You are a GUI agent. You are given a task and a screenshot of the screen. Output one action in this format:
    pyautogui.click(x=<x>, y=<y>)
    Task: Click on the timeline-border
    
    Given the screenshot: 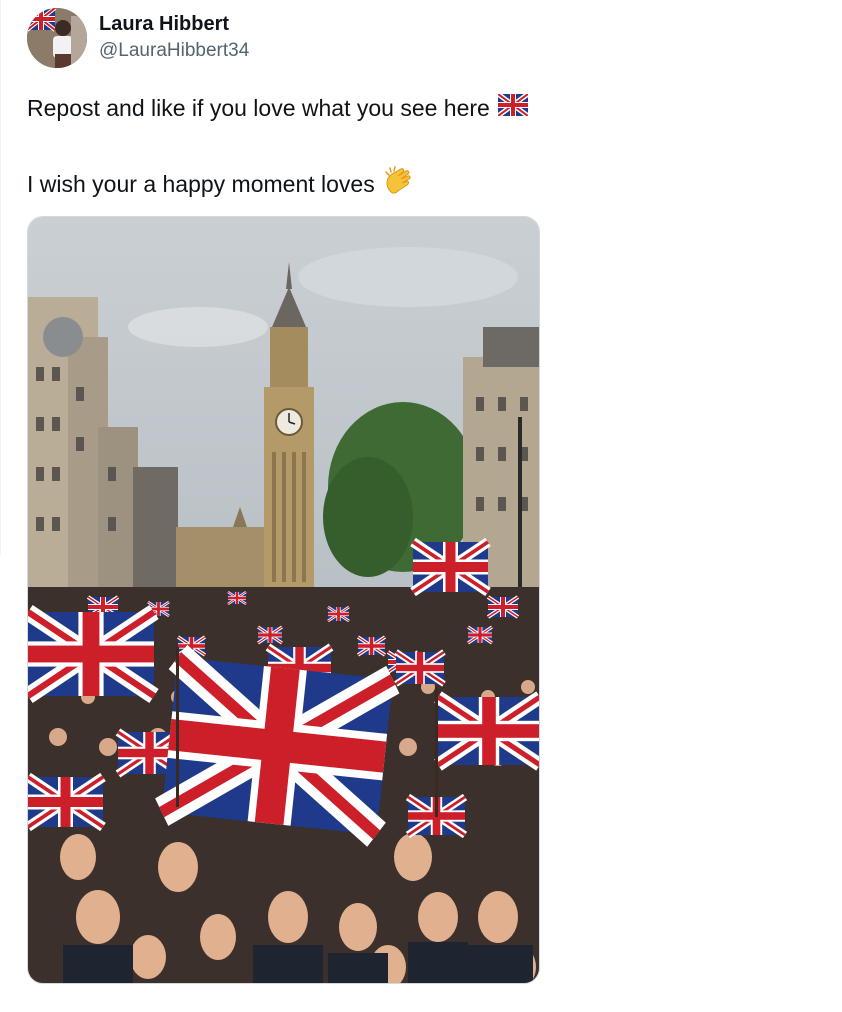 What is the action you would take?
    pyautogui.click(x=0, y=277)
    